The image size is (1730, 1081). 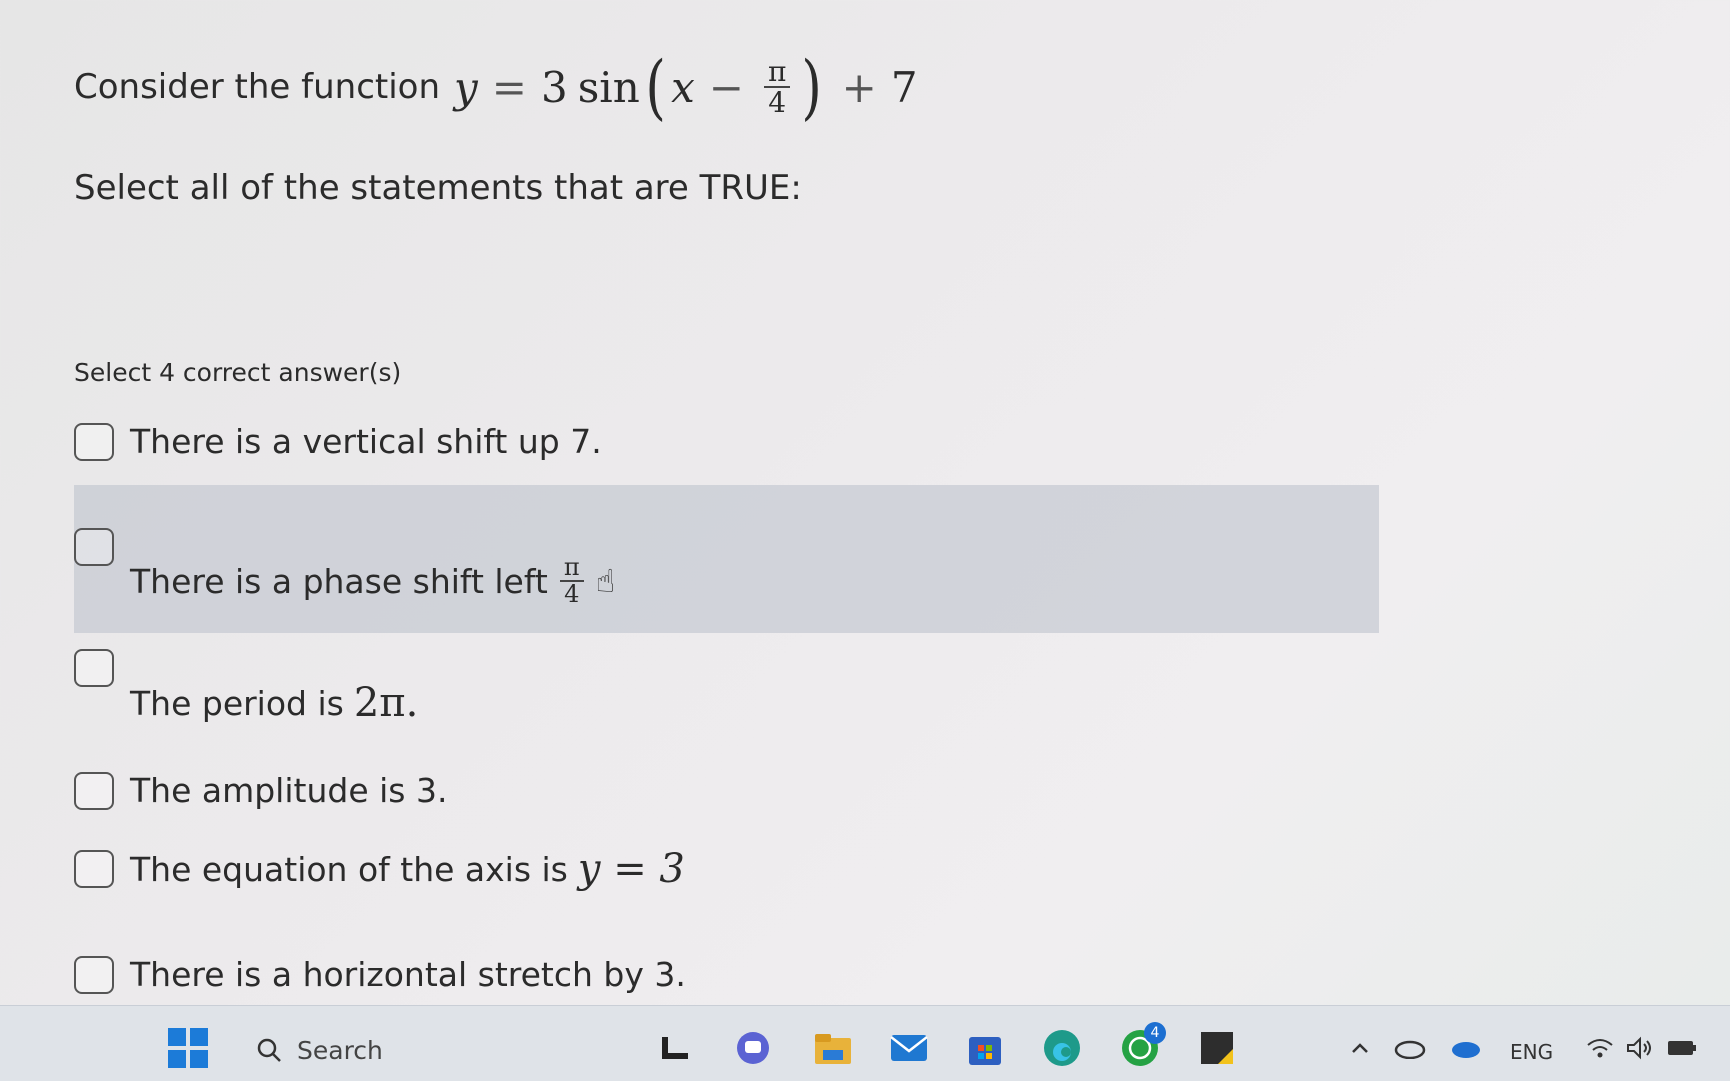 I want to click on option-fraction: π 4, so click(x=571, y=581).